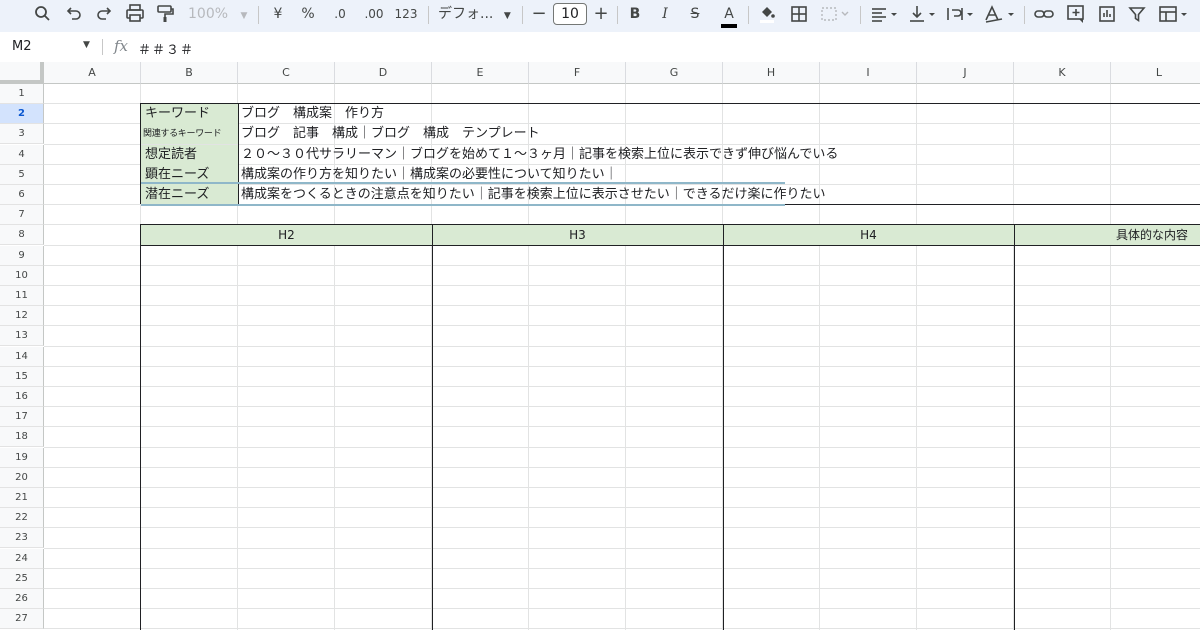  I want to click on decrease-font-size-button: −, so click(539, 14).